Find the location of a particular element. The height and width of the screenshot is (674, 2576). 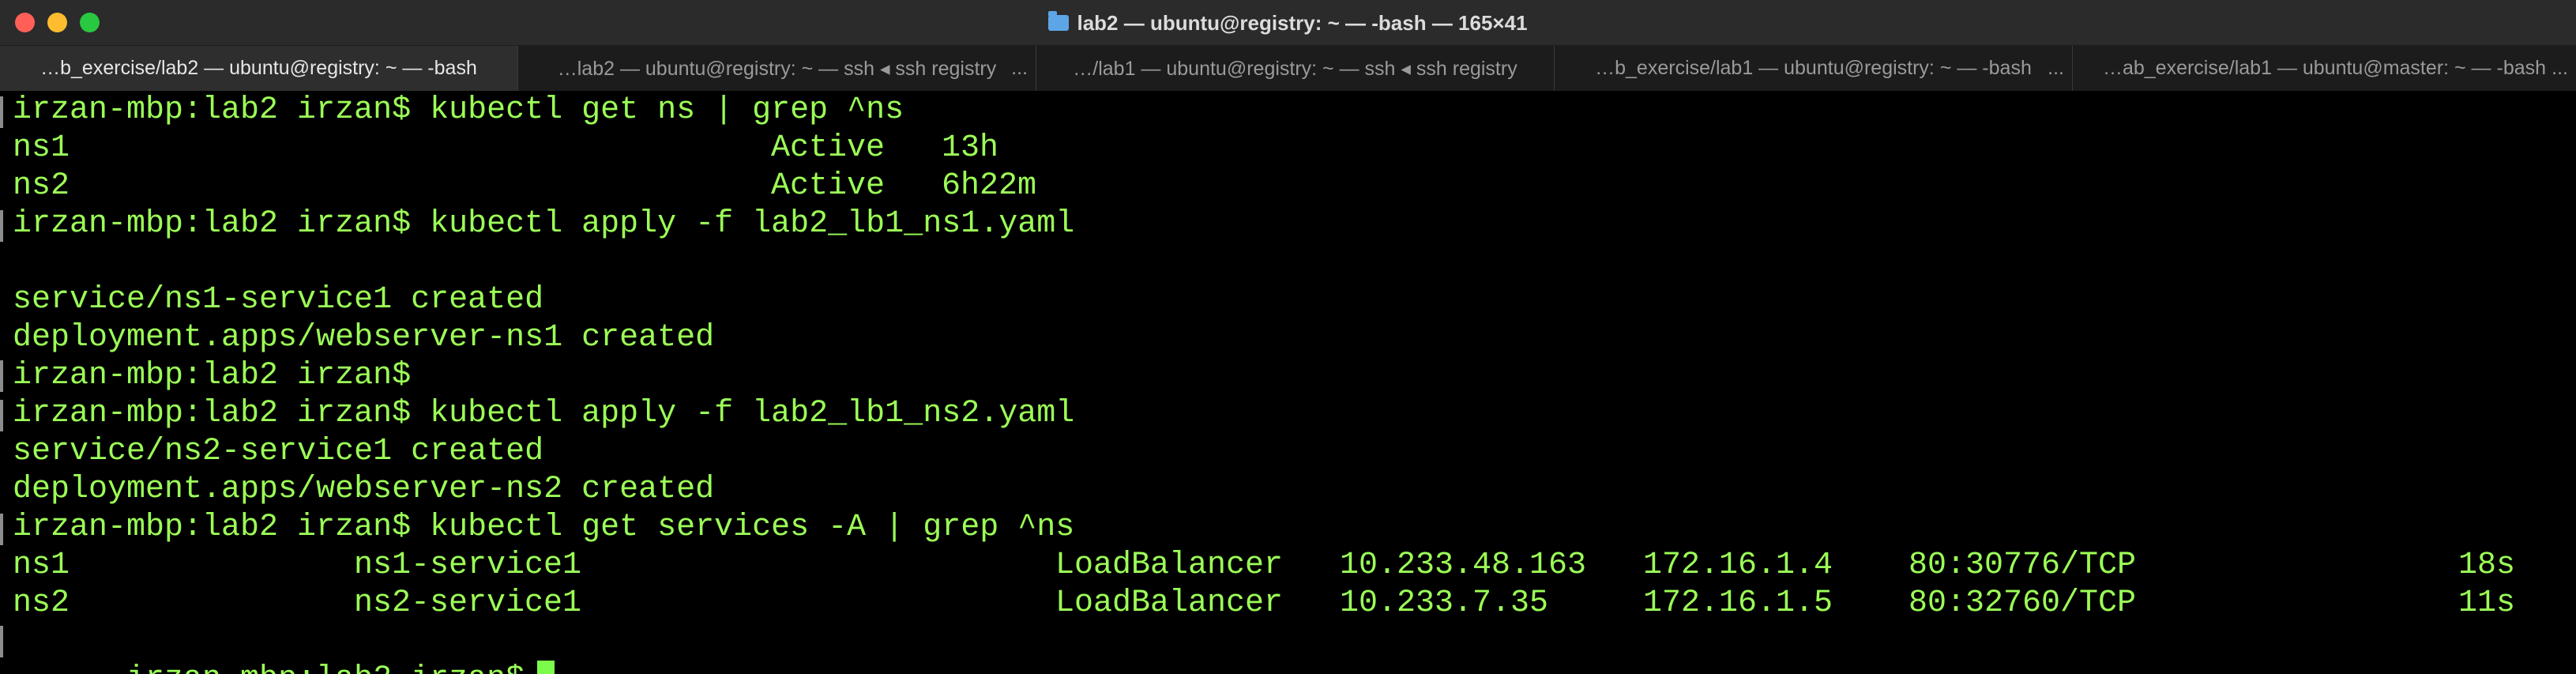

ns-name: ns1 is located at coordinates (41, 148).